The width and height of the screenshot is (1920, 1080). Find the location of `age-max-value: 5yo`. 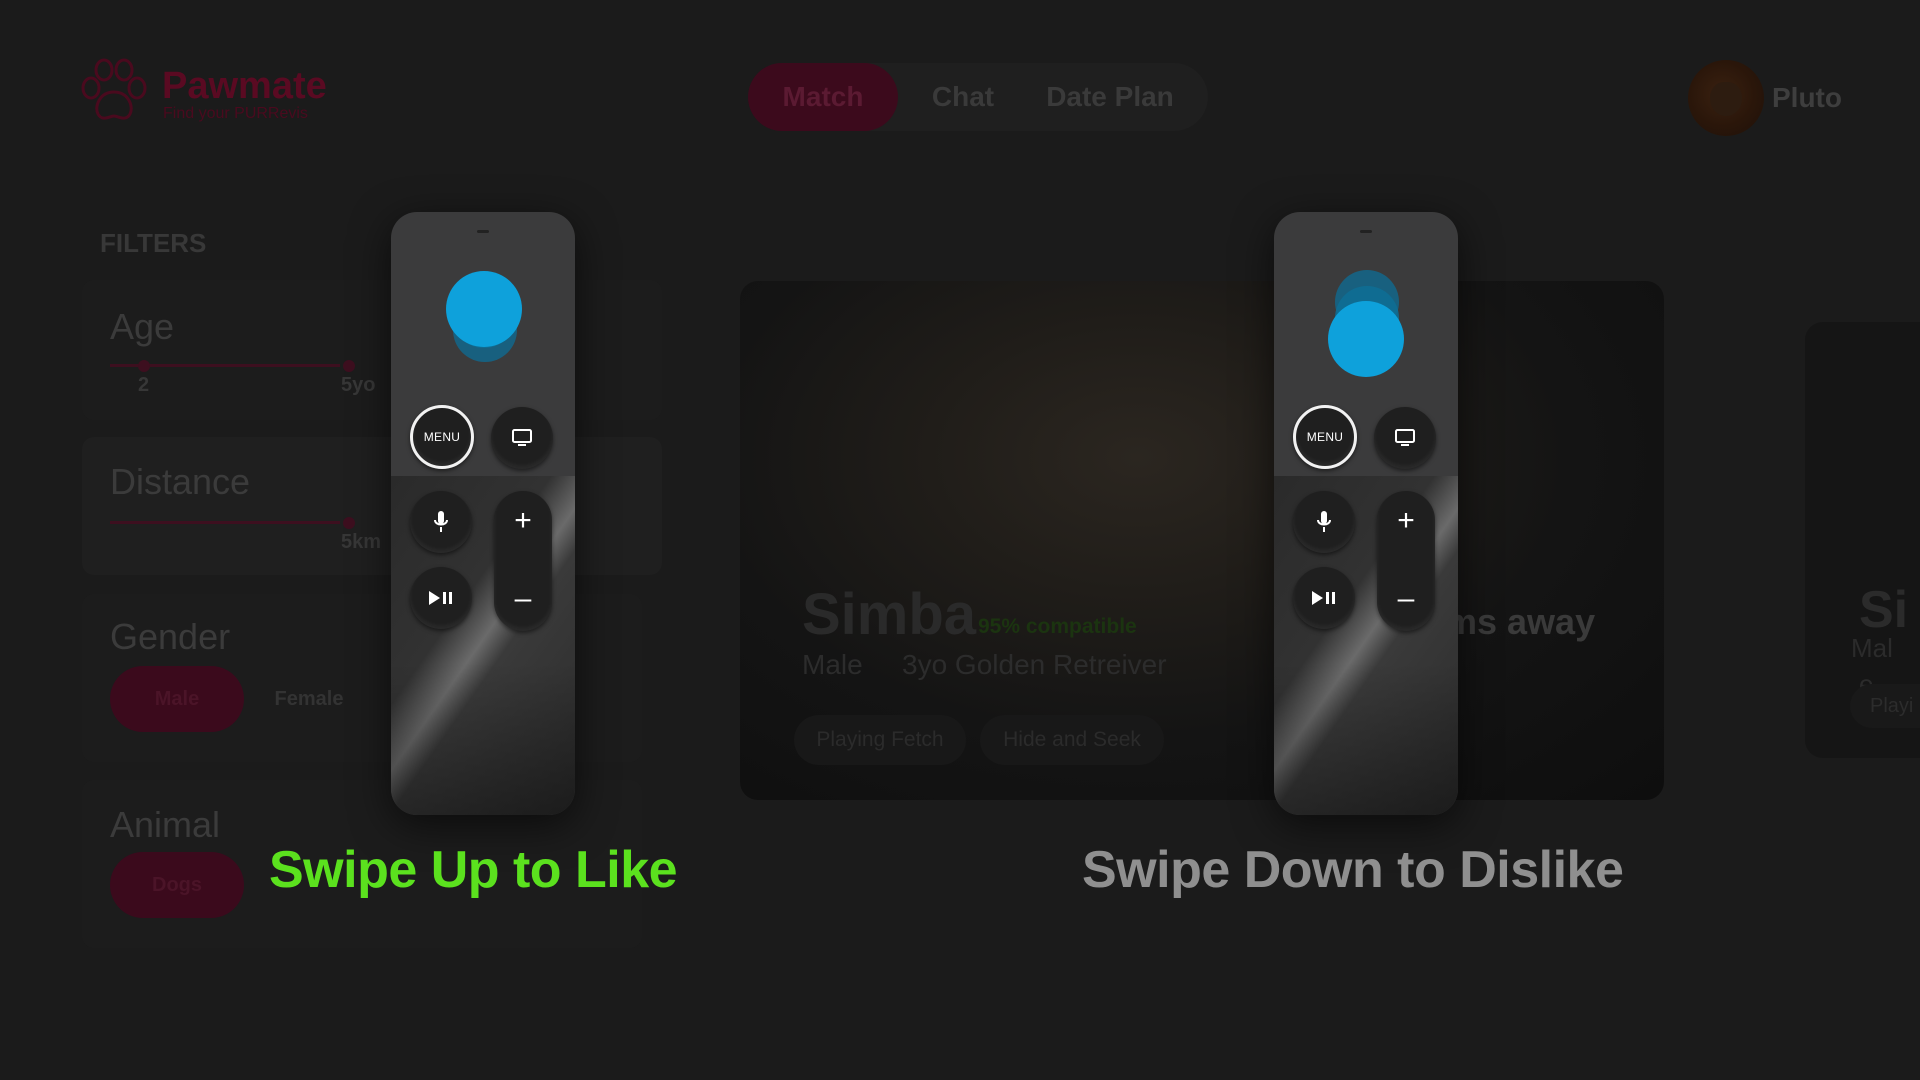

age-max-value: 5yo is located at coordinates (358, 385).